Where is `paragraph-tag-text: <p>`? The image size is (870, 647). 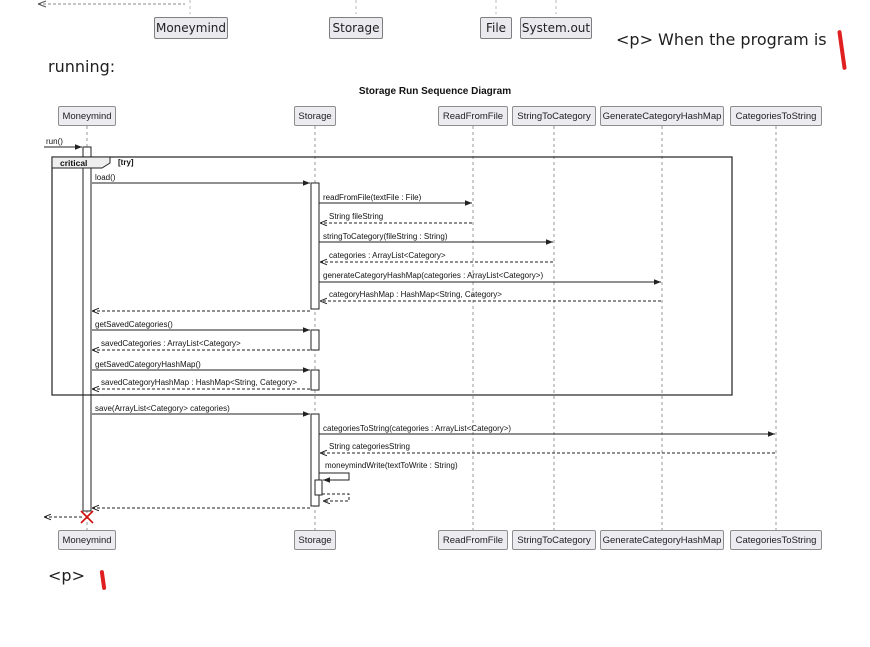
paragraph-tag-text: <p> is located at coordinates (66, 575).